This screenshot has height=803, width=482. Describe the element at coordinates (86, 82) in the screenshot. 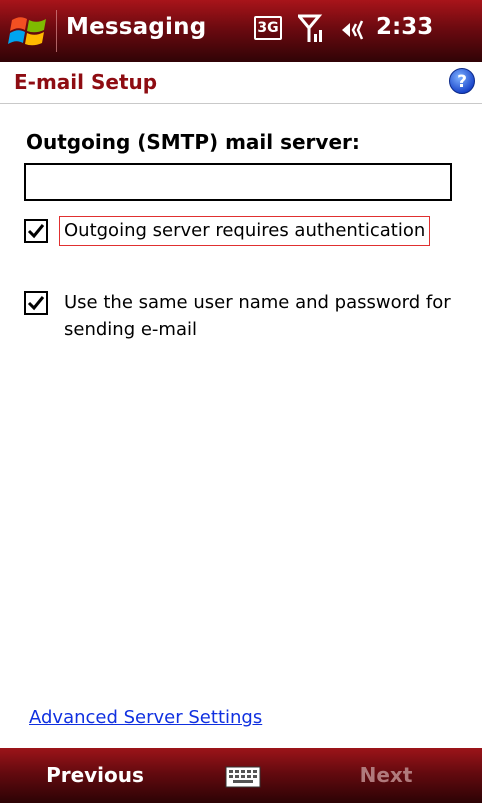

I see `page-title: E-mail Setup` at that location.